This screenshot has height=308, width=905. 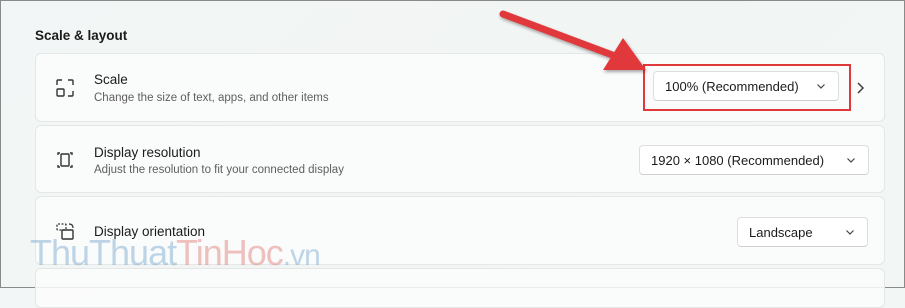 I want to click on watermark-part1: ThuThuat, so click(x=103, y=252).